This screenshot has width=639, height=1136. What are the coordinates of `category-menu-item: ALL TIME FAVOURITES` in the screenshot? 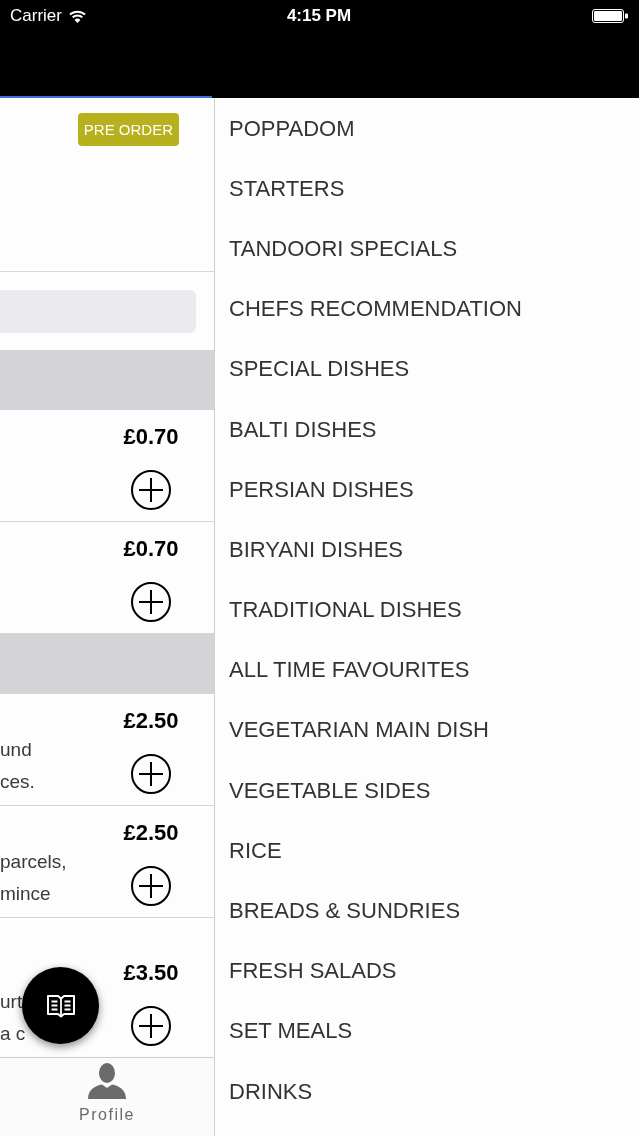 It's located at (427, 669).